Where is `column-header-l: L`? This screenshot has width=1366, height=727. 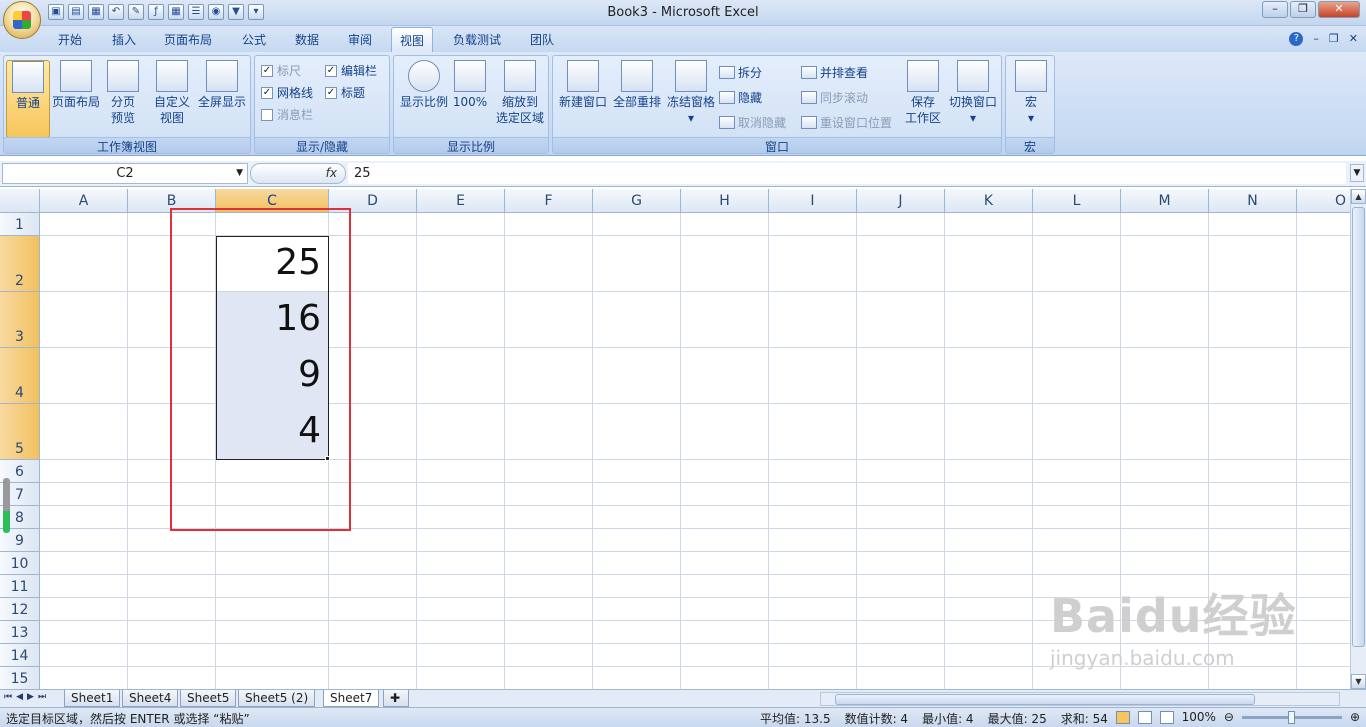
column-header-l: L is located at coordinates (1077, 201).